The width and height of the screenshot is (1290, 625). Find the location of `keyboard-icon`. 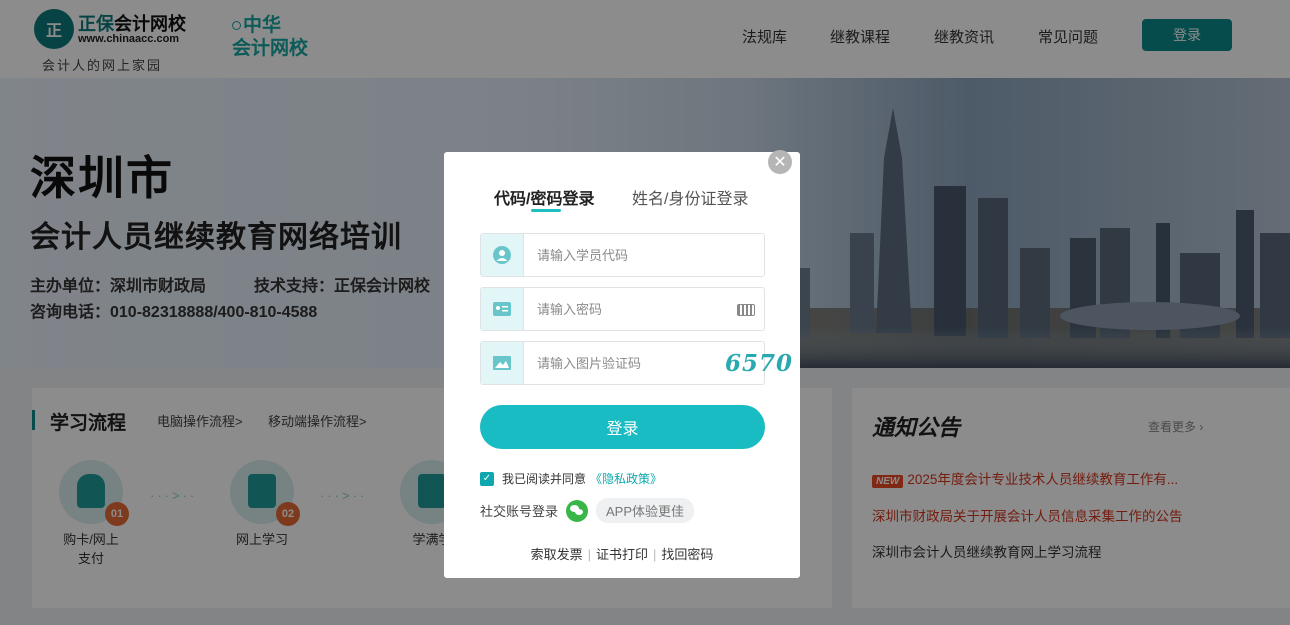

keyboard-icon is located at coordinates (746, 310).